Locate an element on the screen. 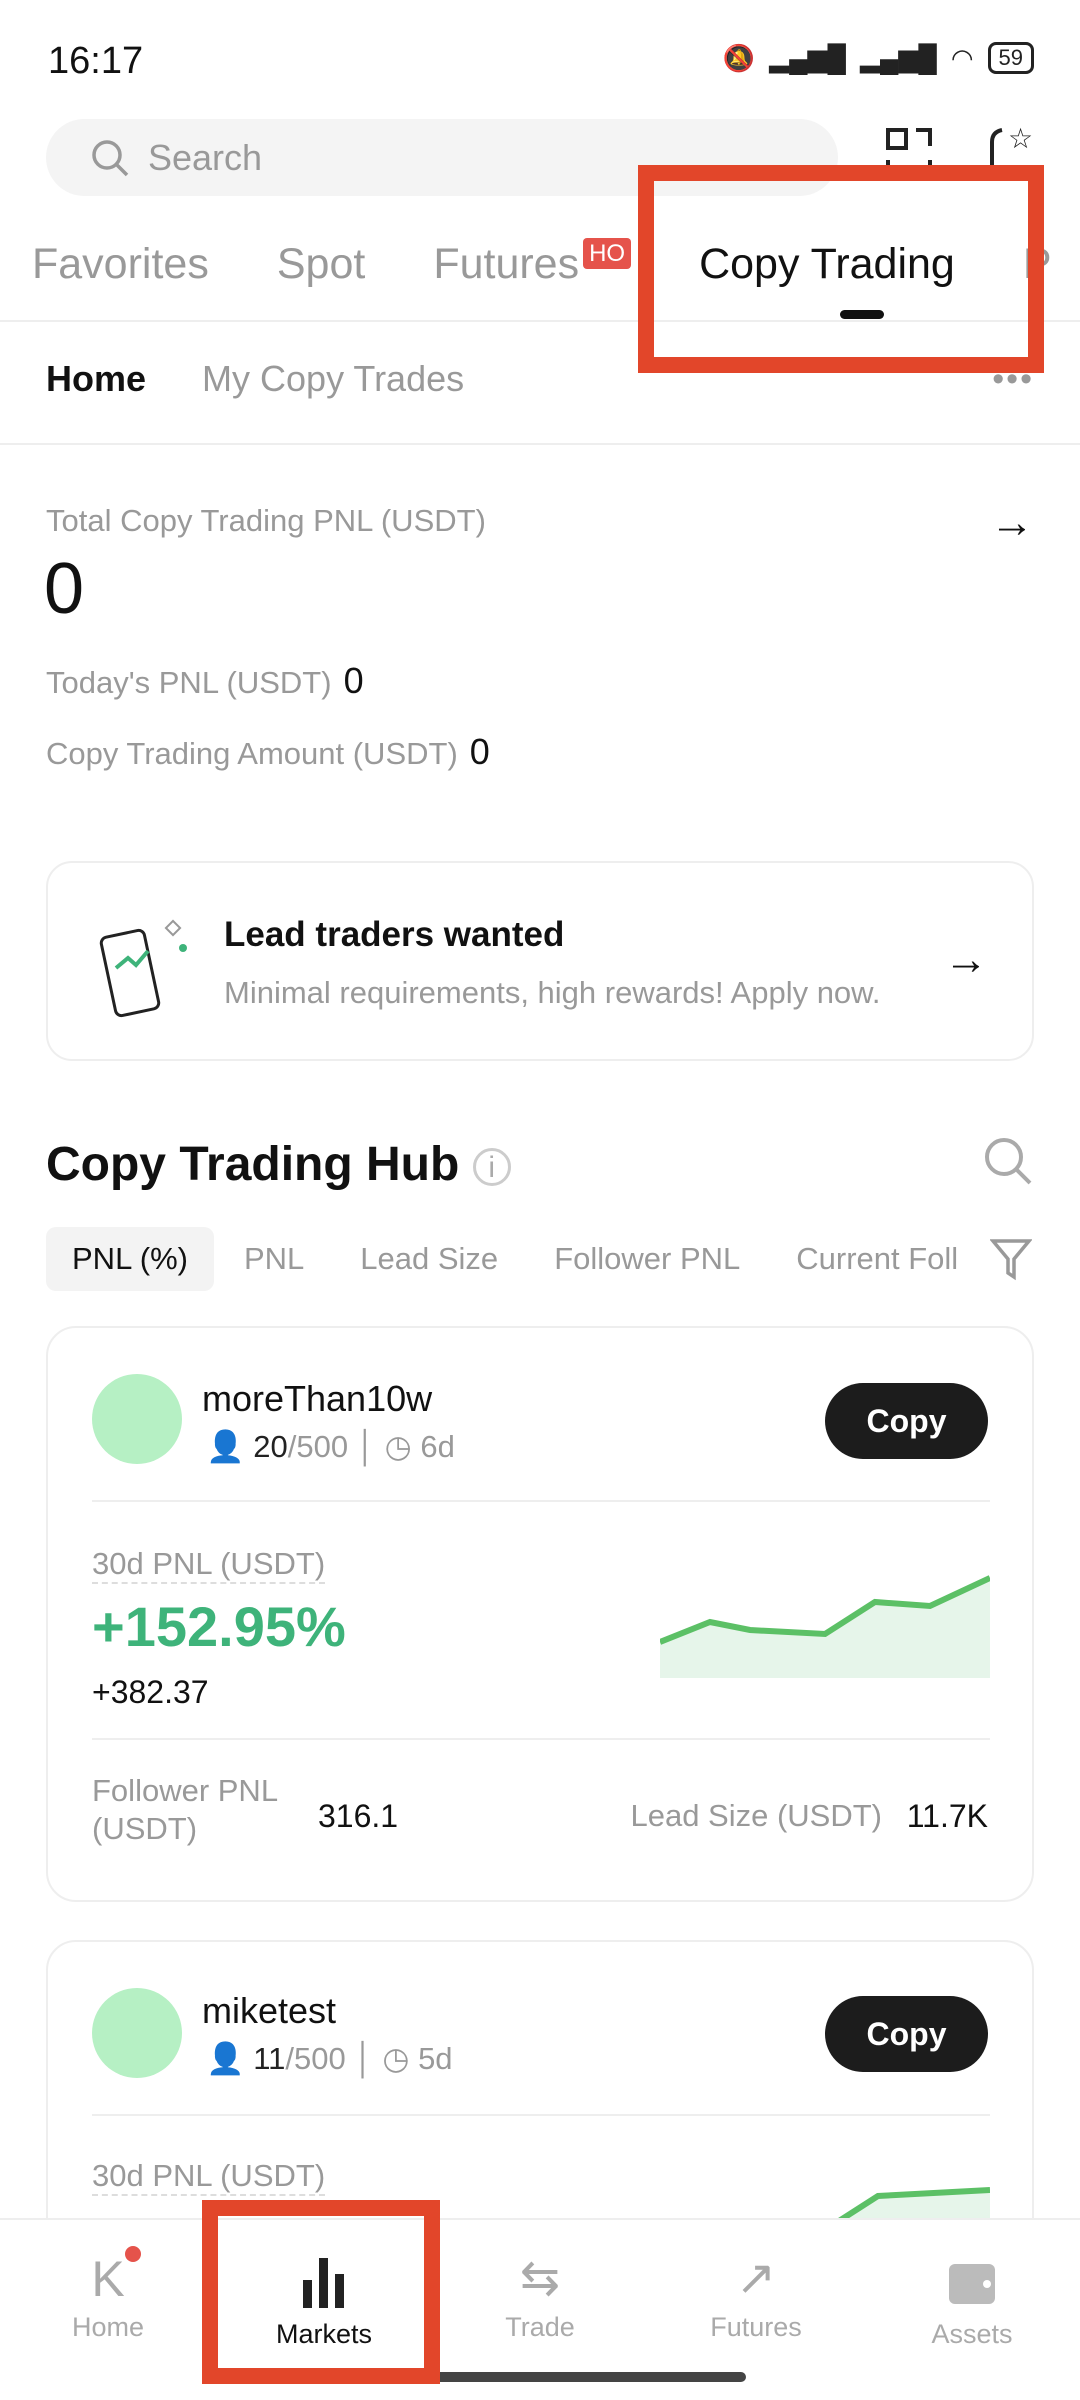 Image resolution: width=1080 pixels, height=2400 pixels. swap-icon: ⇆ is located at coordinates (540, 2278).